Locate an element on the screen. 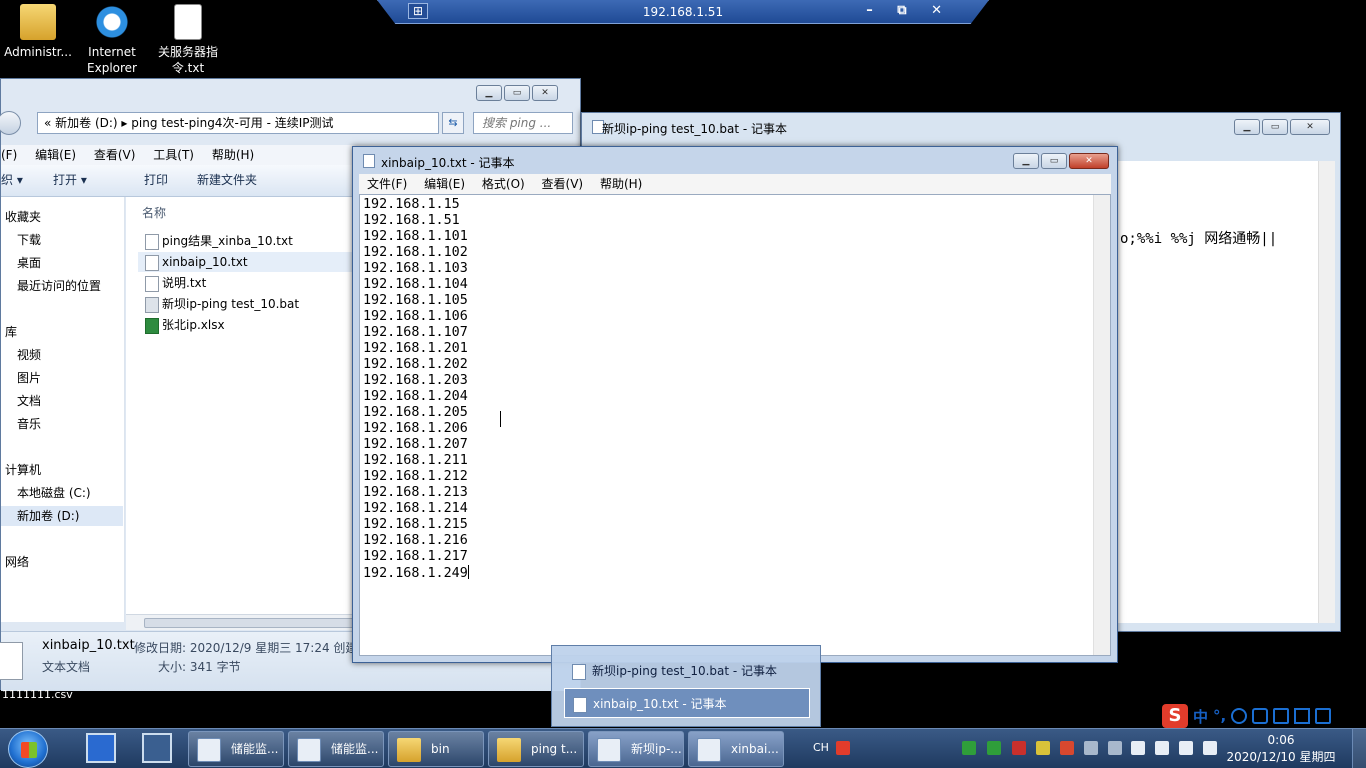 This screenshot has width=1366, height=768. back-button is located at coordinates (10, 123).